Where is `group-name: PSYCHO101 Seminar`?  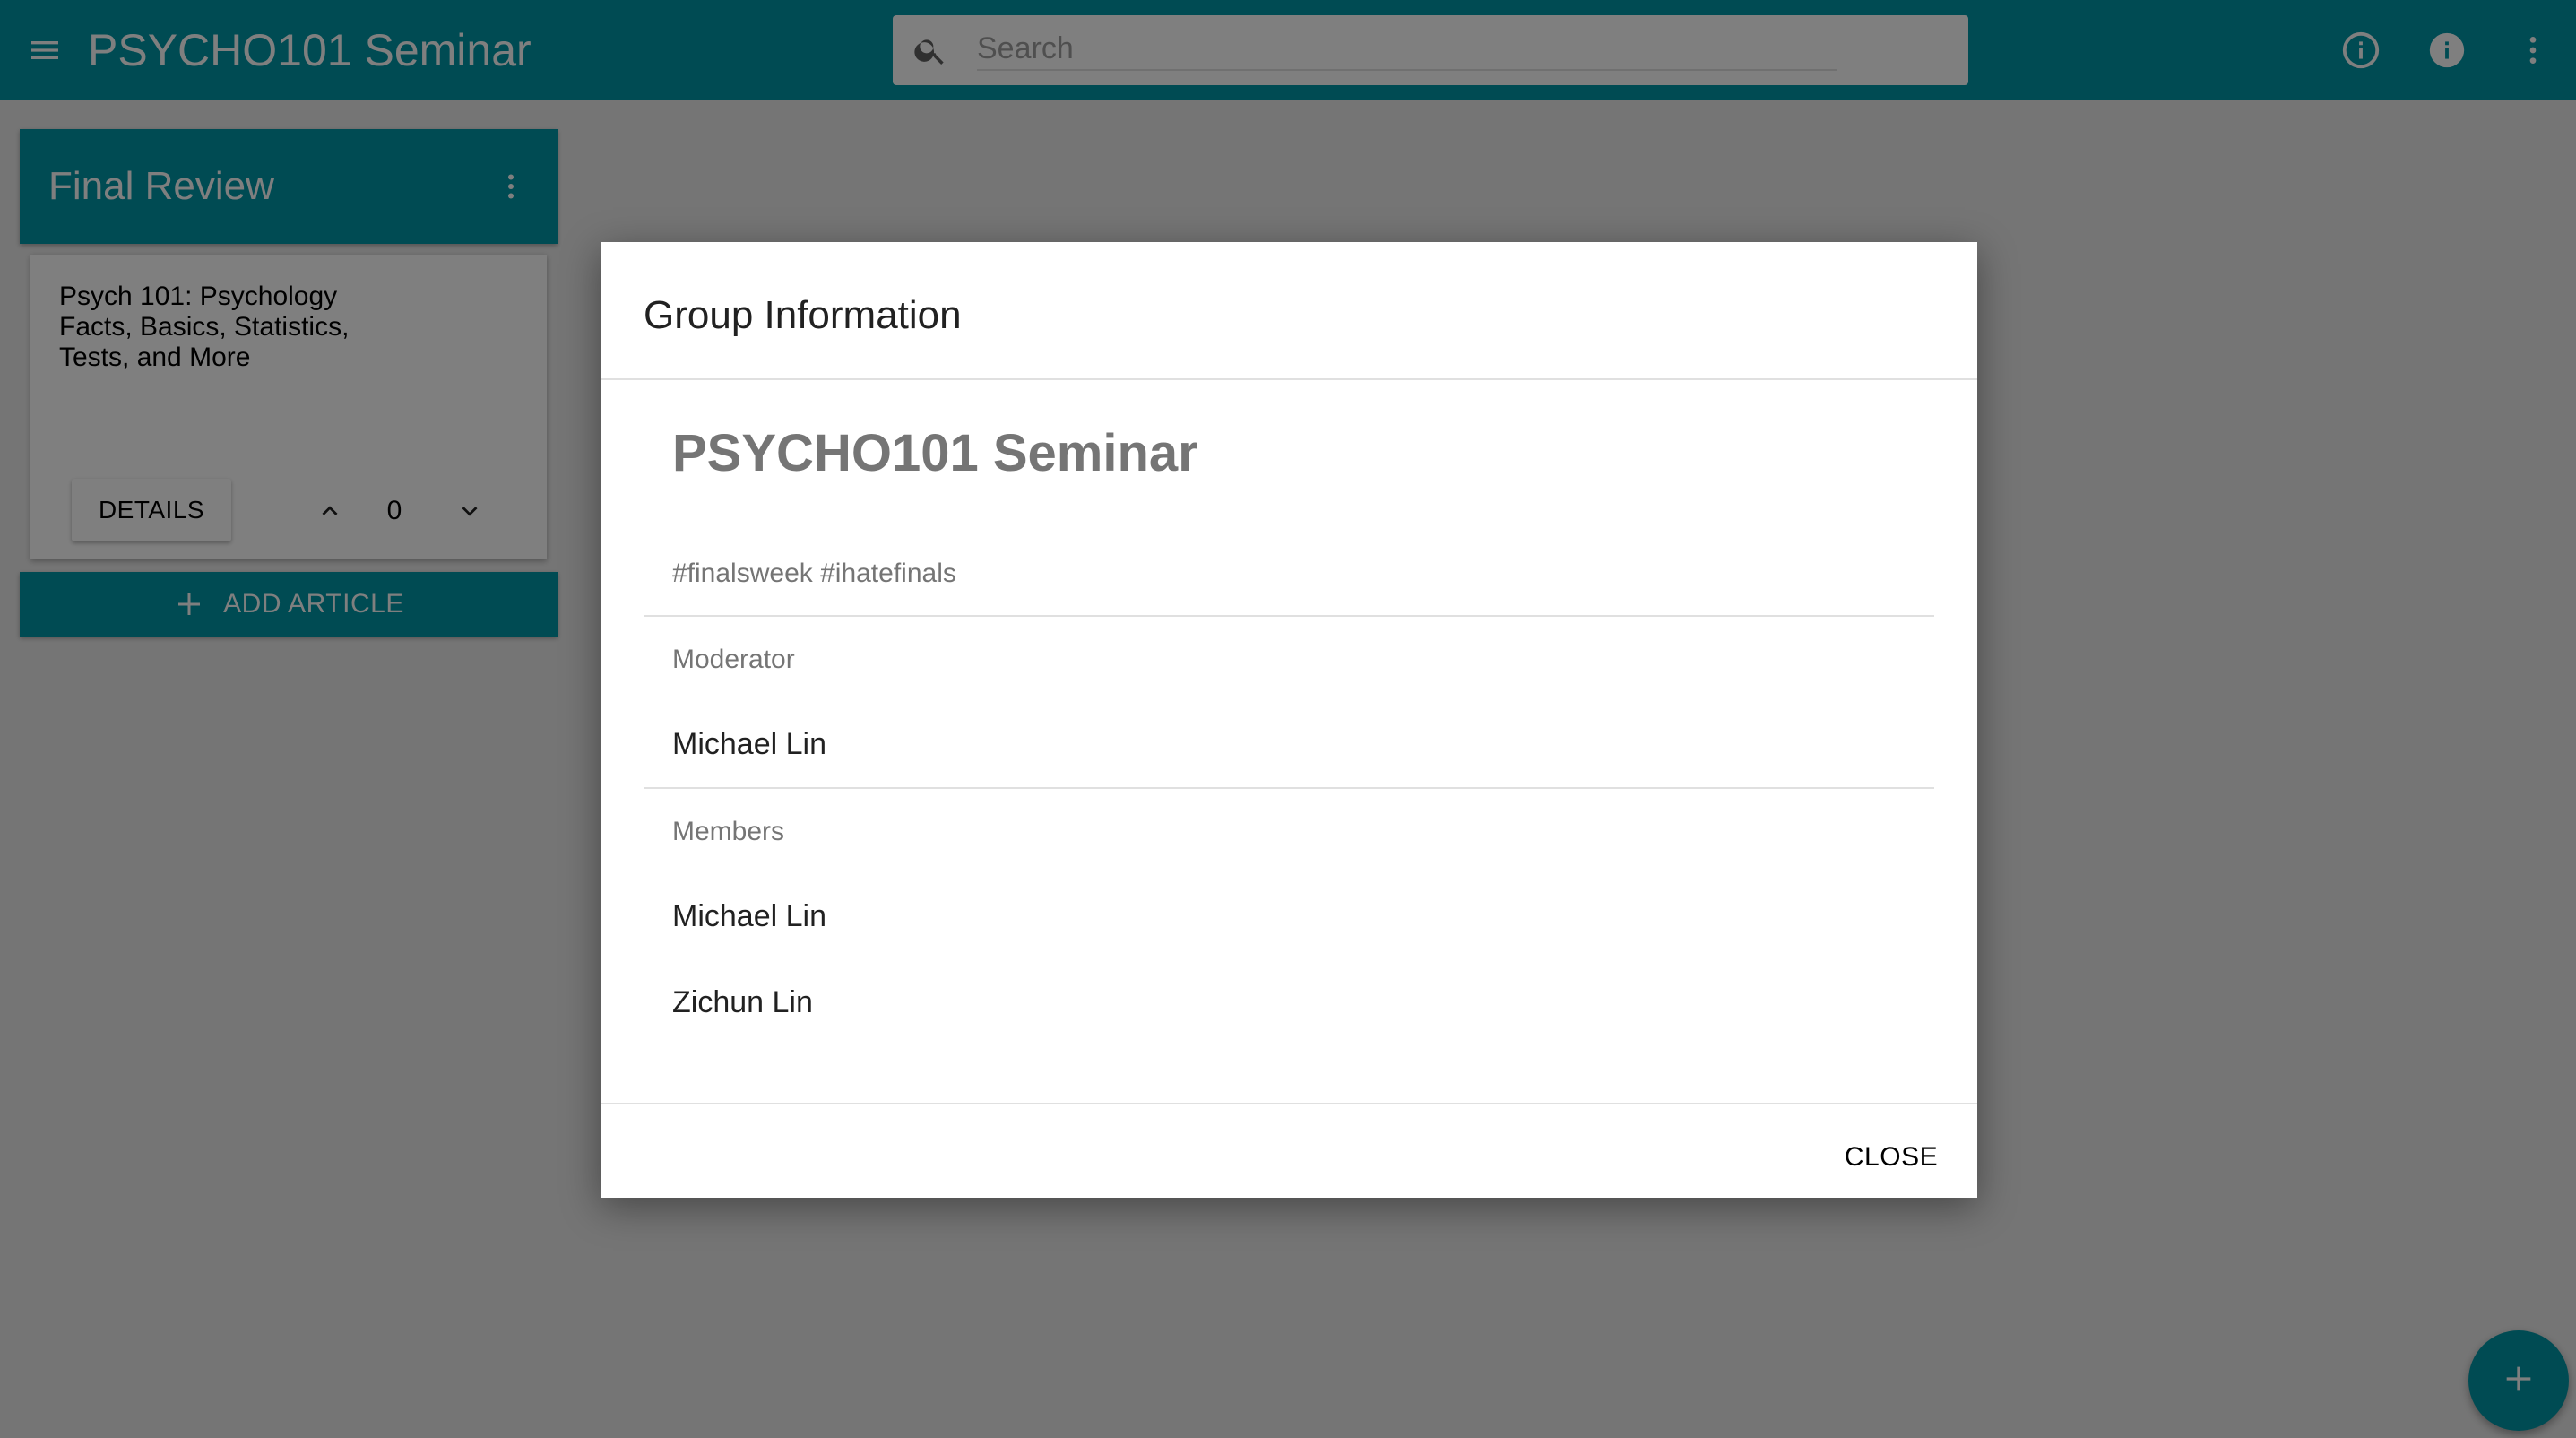
group-name: PSYCHO101 Seminar is located at coordinates (935, 453).